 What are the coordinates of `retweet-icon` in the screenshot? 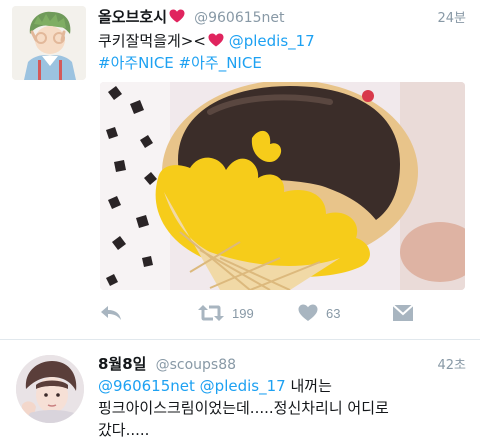 It's located at (211, 313).